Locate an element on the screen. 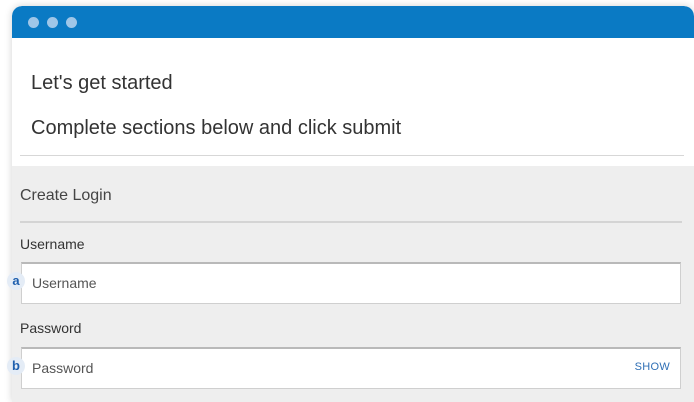 The width and height of the screenshot is (694, 402). section-divider is located at coordinates (351, 222).